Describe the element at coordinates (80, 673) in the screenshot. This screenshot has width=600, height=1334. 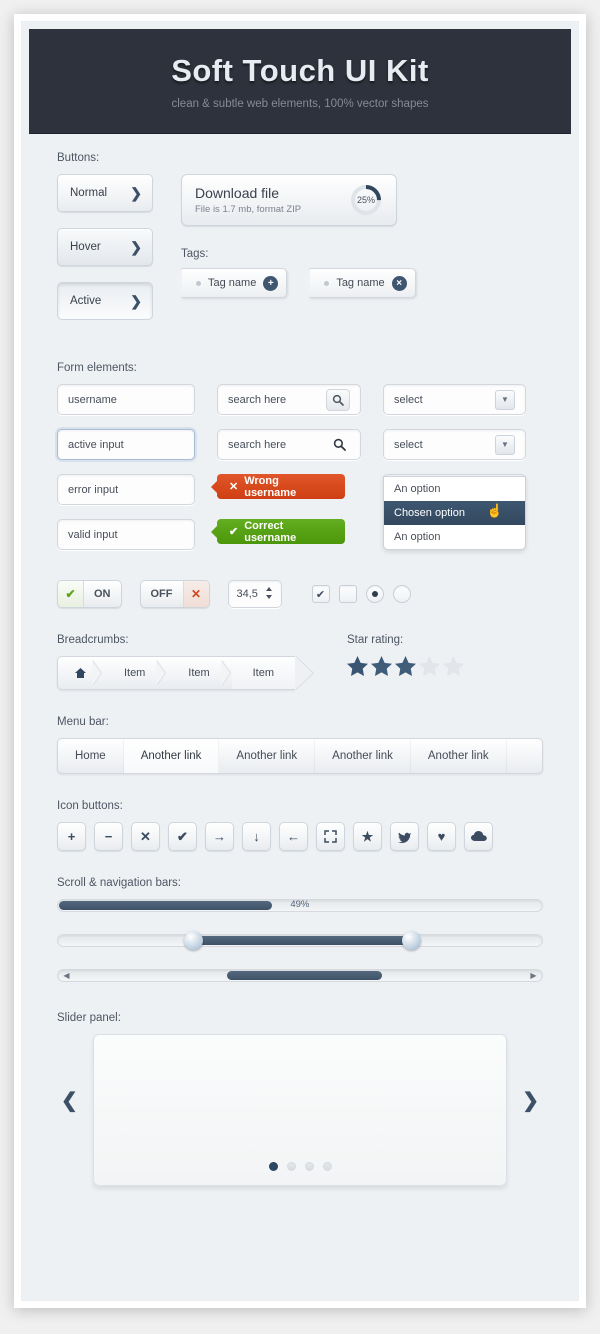
I see `home-icon` at that location.